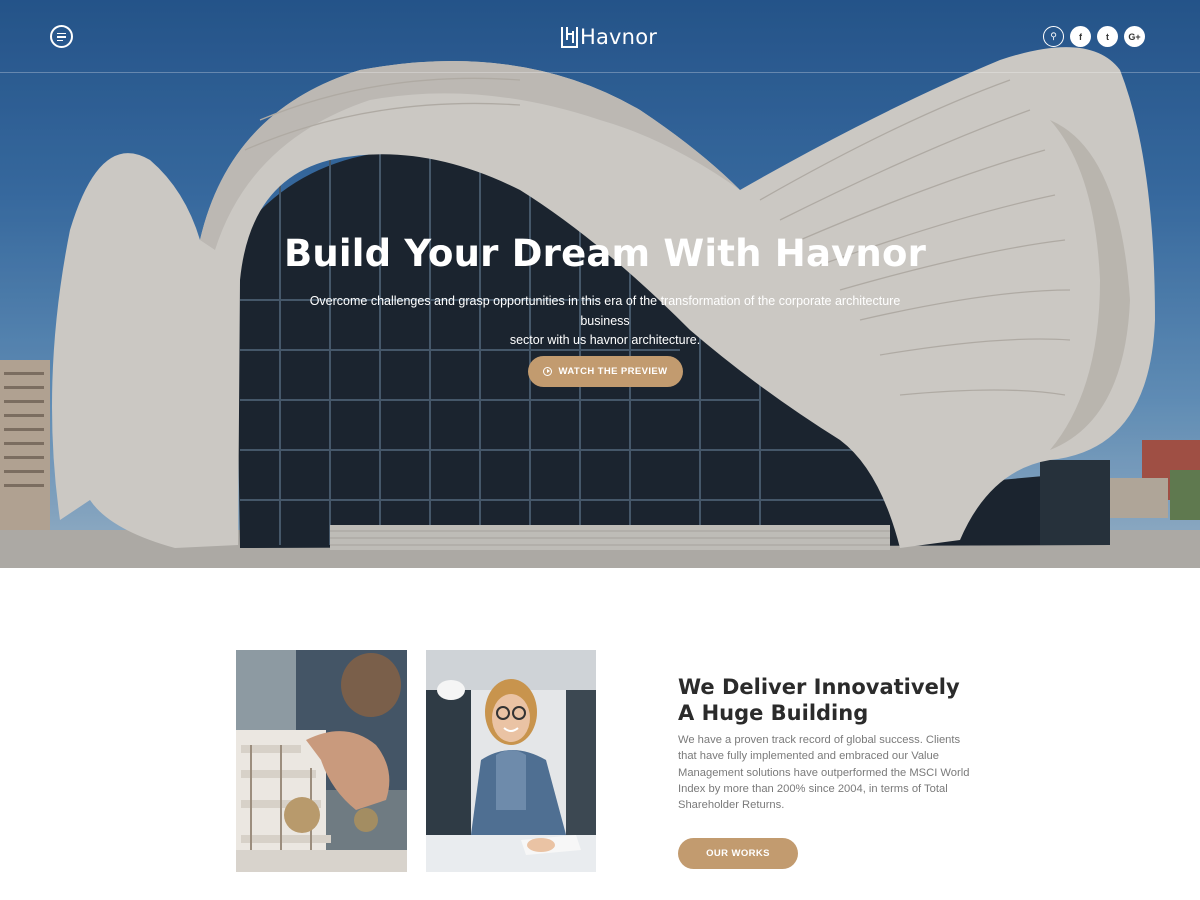 The height and width of the screenshot is (900, 1200). Describe the element at coordinates (819, 700) in the screenshot. I see `about-title: We Deliver Innovatively A Huge Building` at that location.